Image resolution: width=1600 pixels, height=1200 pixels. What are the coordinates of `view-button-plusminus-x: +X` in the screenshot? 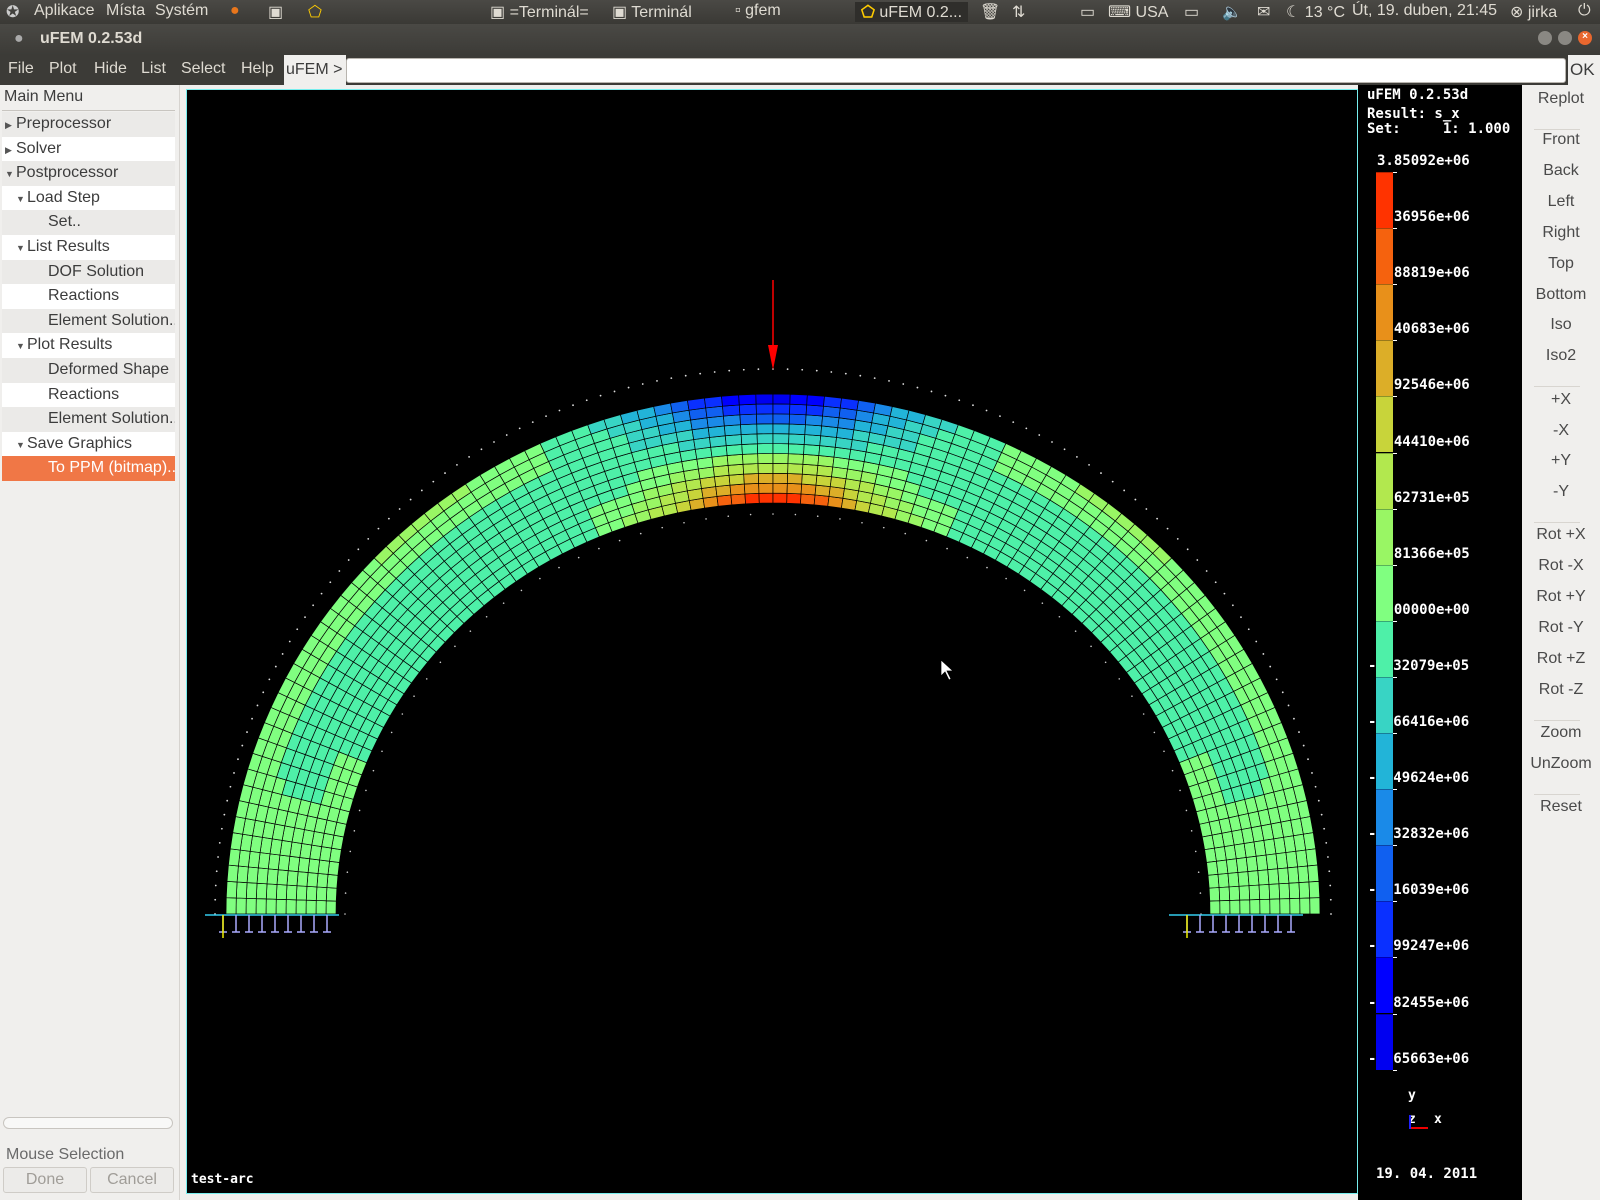 It's located at (1561, 400).